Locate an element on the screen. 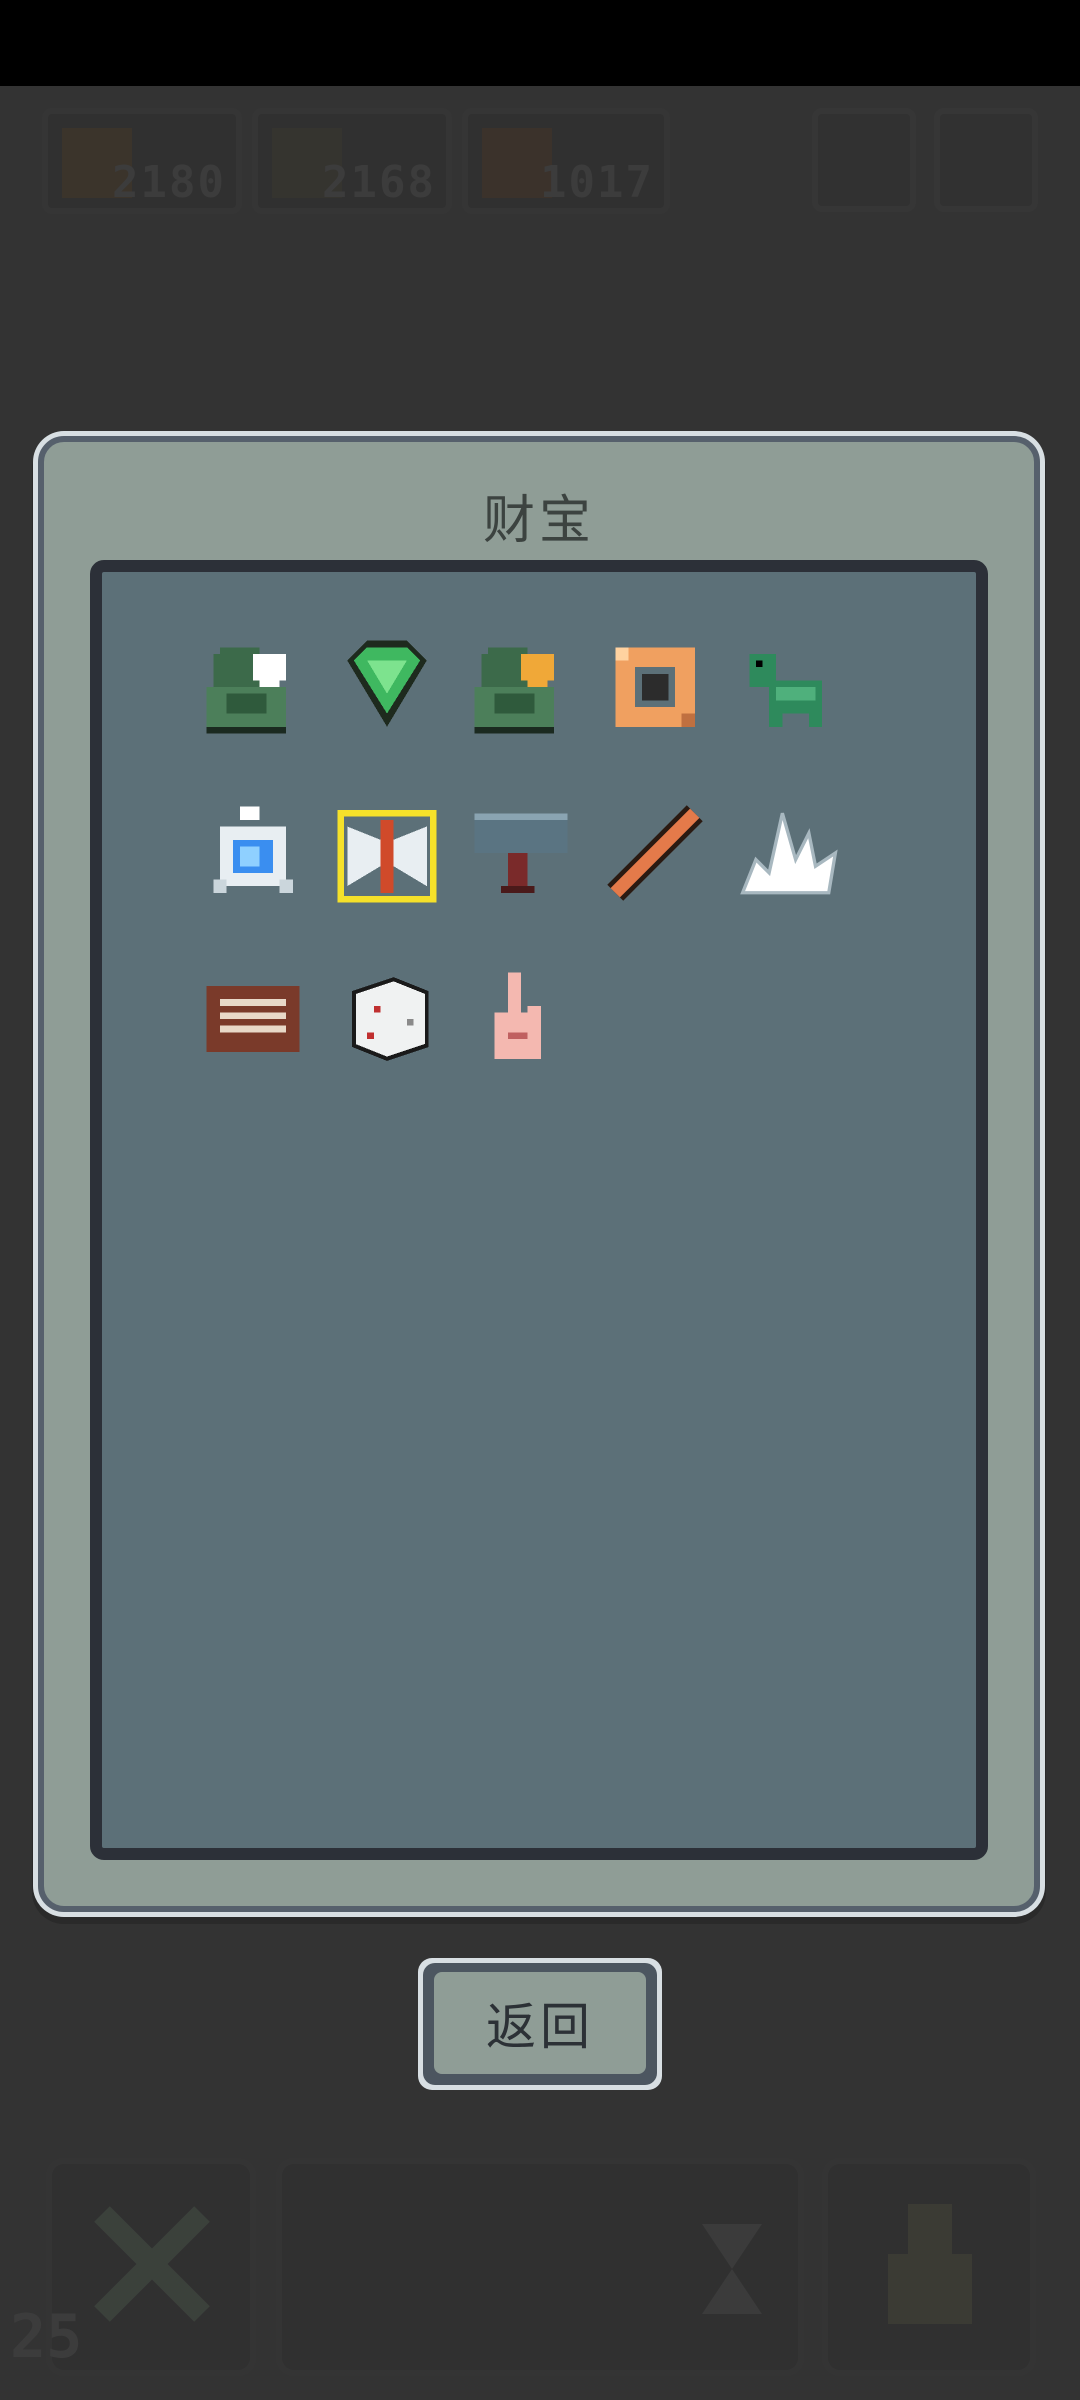 Image resolution: width=1080 pixels, height=2400 pixels. character-button is located at coordinates (929, 2267).